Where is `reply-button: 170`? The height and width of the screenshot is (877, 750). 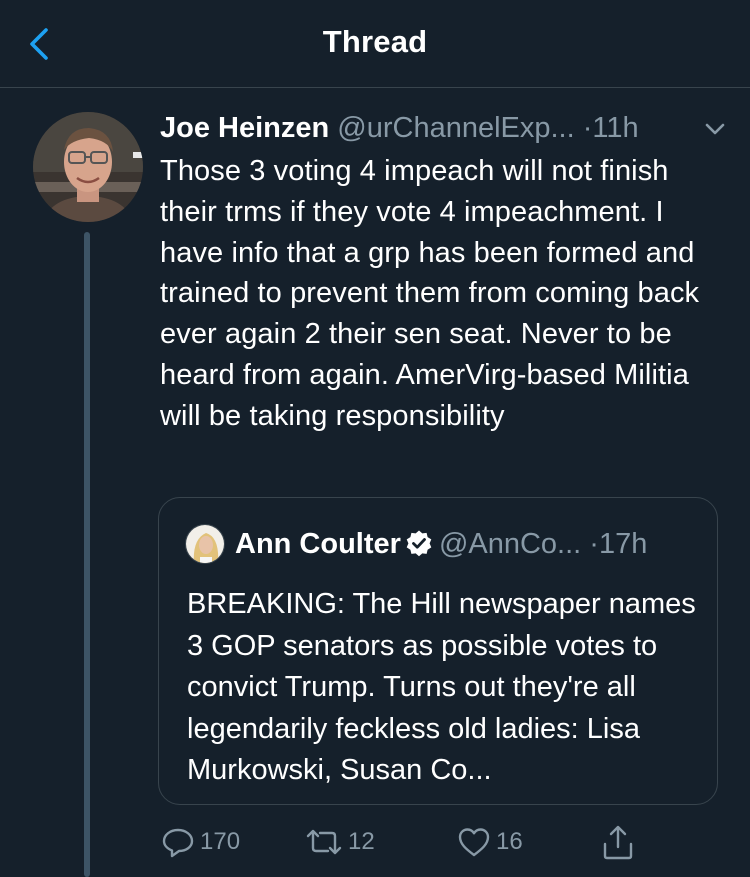
reply-button: 170 is located at coordinates (200, 842).